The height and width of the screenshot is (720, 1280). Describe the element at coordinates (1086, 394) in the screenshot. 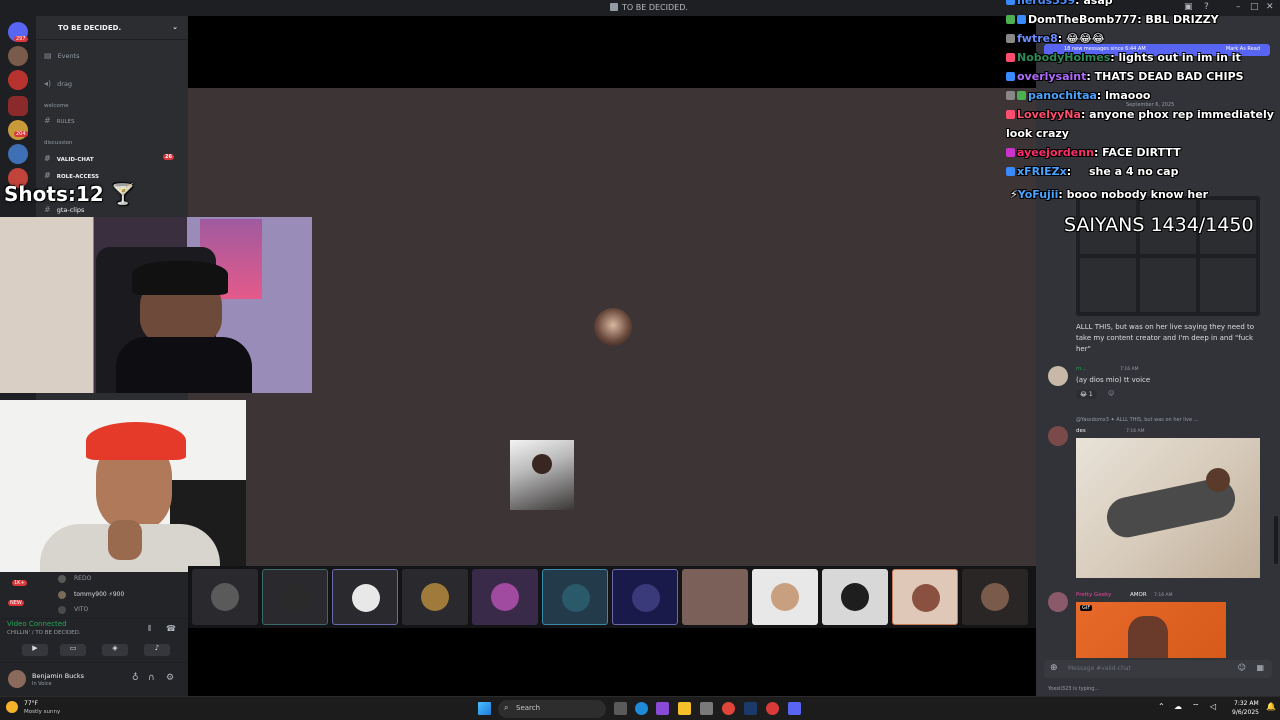

I see `reaction: 😂 1` at that location.